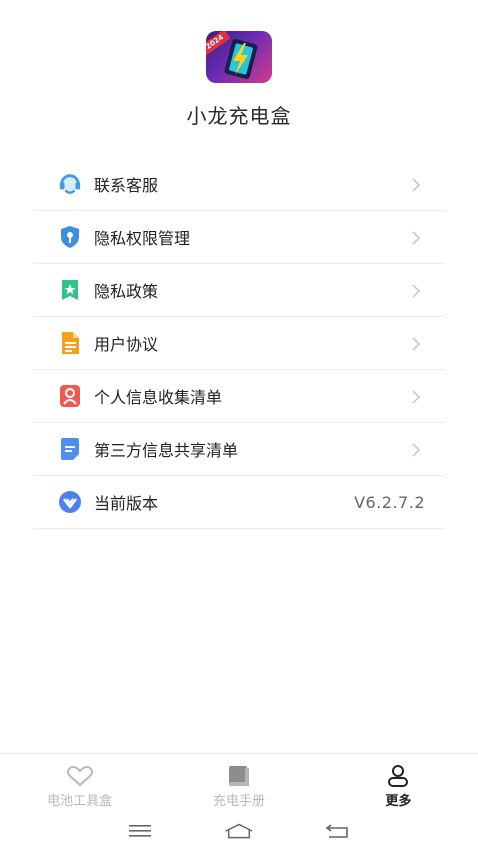 Image resolution: width=478 pixels, height=850 pixels. I want to click on heart-icon, so click(80, 776).